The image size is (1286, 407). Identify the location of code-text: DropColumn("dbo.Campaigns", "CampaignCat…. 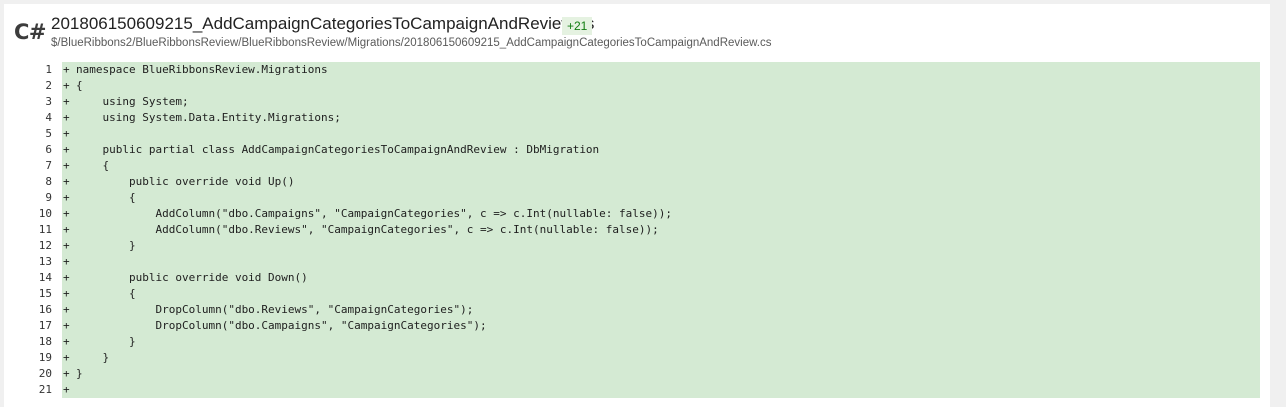
(281, 325).